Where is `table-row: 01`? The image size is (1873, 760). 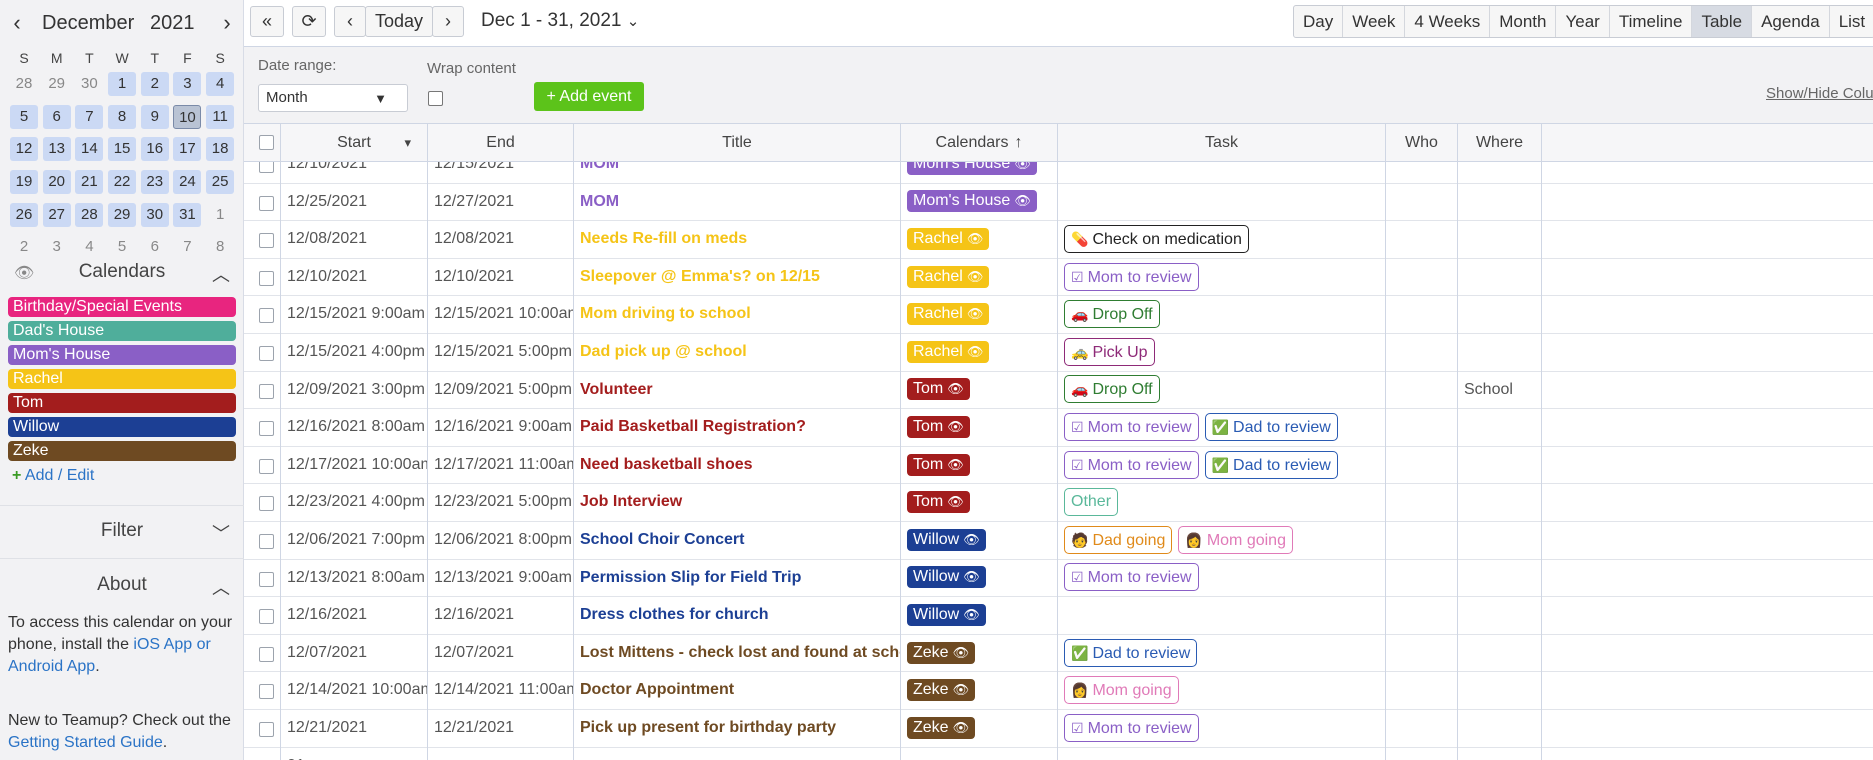
table-row: 01 is located at coordinates (1058, 753).